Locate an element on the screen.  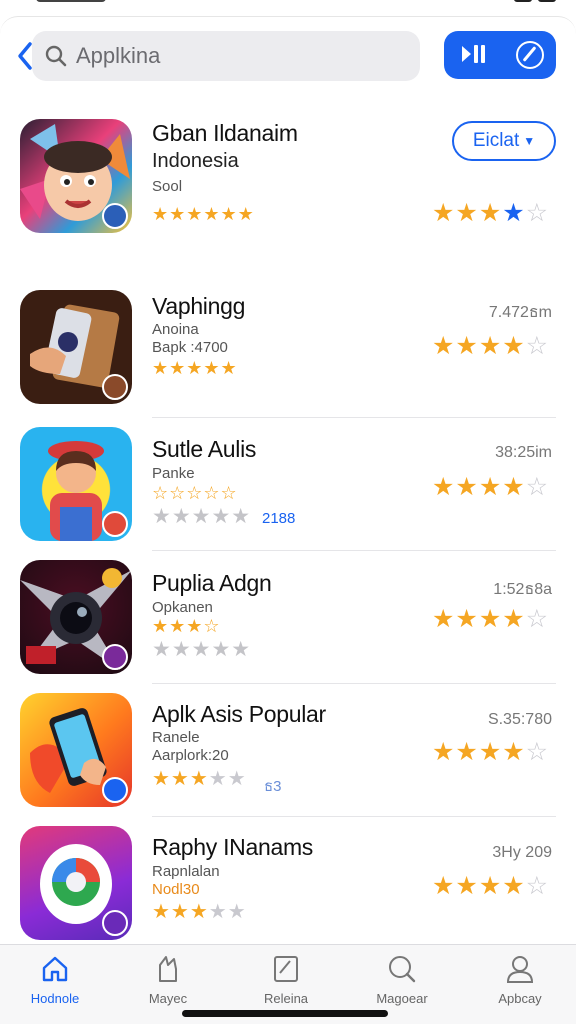
app-small-stars: ★★★☆ is located at coordinates (186, 626).